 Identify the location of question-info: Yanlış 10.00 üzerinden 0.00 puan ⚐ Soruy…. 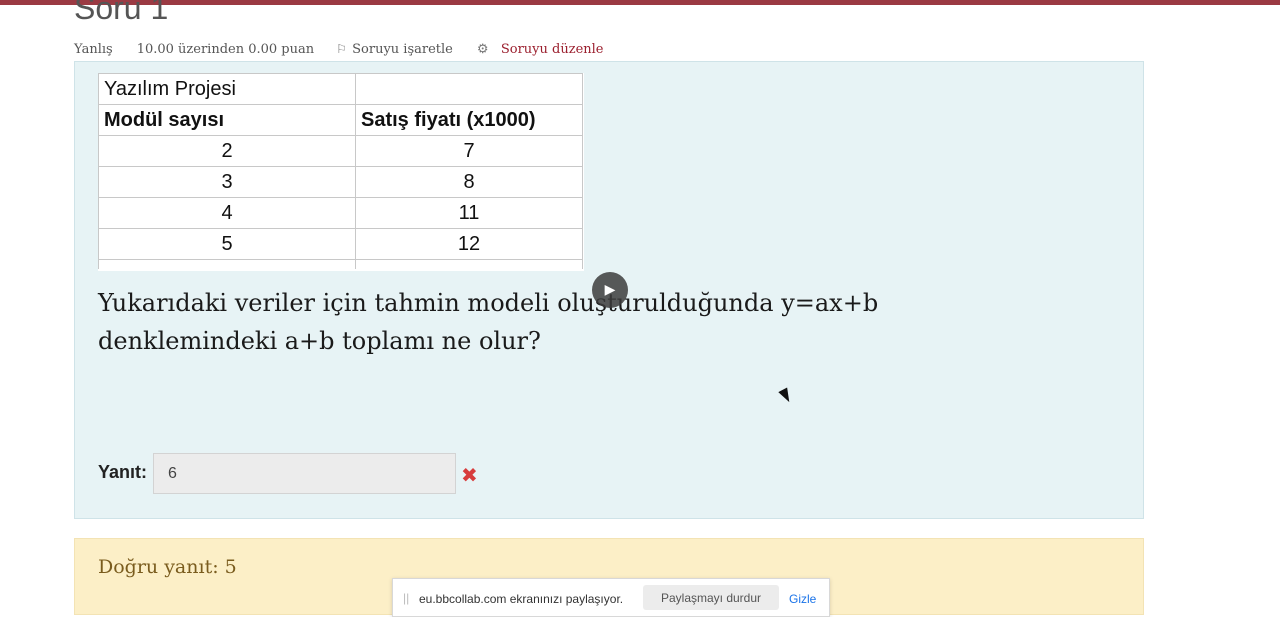
(339, 49).